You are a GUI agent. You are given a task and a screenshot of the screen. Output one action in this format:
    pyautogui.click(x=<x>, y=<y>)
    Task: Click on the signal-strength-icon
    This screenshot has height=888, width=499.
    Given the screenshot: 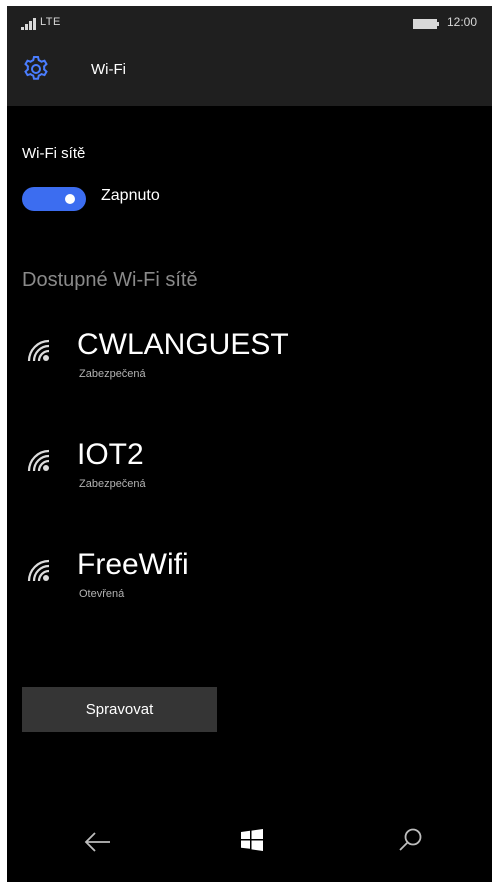 What is the action you would take?
    pyautogui.click(x=28, y=24)
    